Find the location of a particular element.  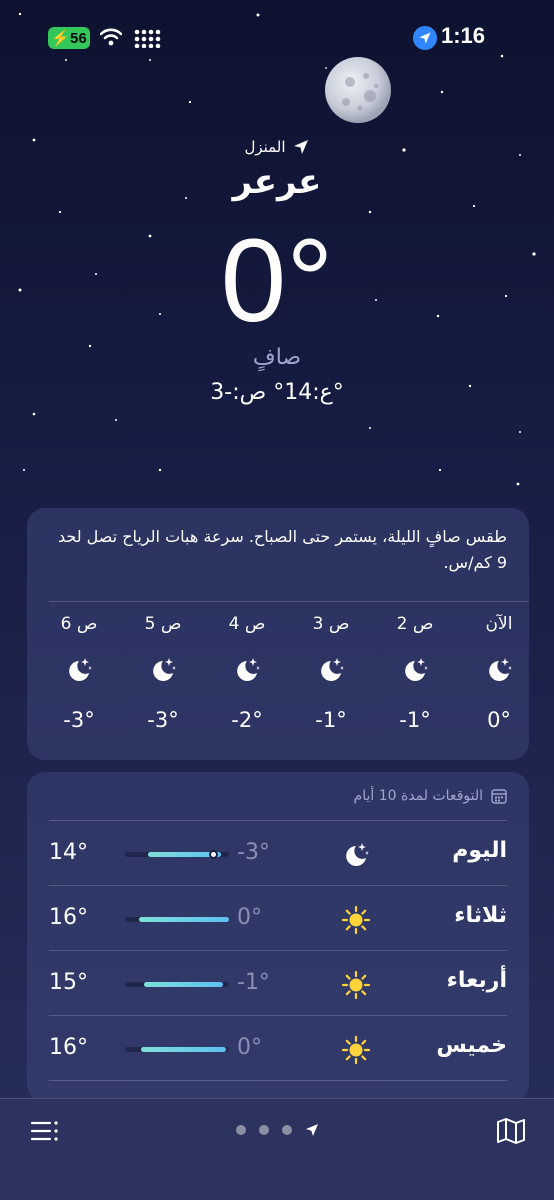

forecast-header-label: التوقعات لمدة 10 أيام is located at coordinates (418, 796).